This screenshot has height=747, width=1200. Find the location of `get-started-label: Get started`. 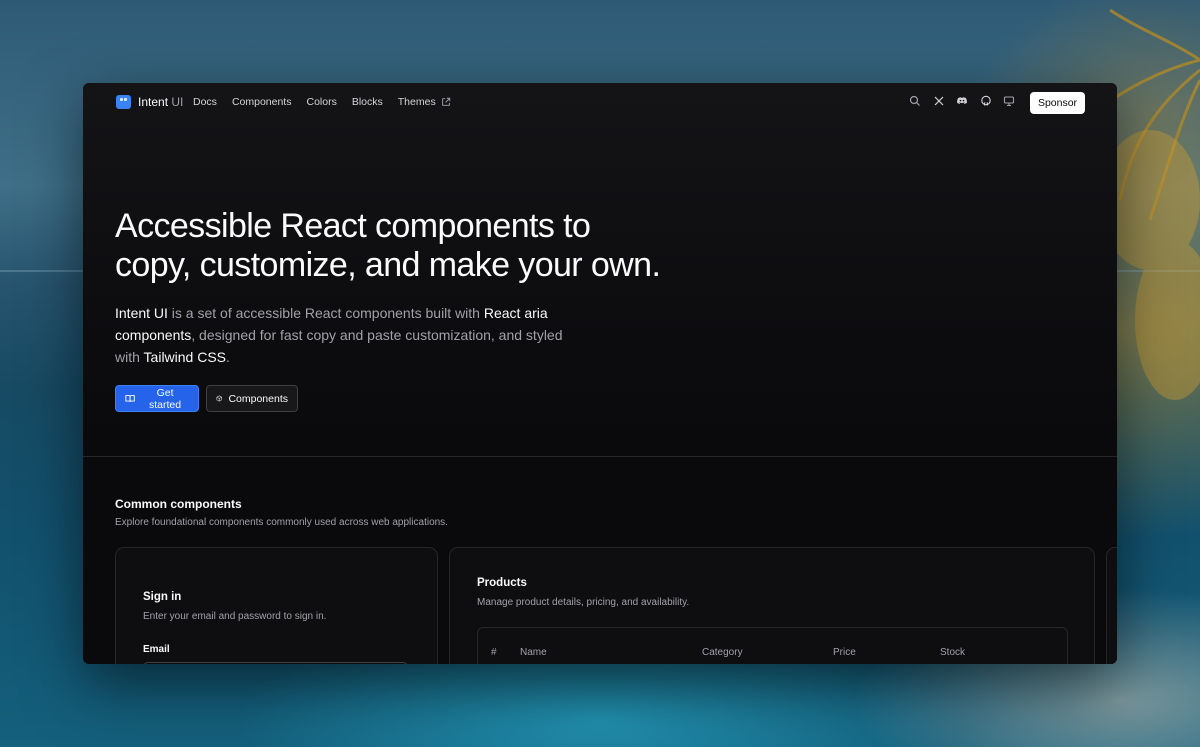

get-started-label: Get started is located at coordinates (165, 398).